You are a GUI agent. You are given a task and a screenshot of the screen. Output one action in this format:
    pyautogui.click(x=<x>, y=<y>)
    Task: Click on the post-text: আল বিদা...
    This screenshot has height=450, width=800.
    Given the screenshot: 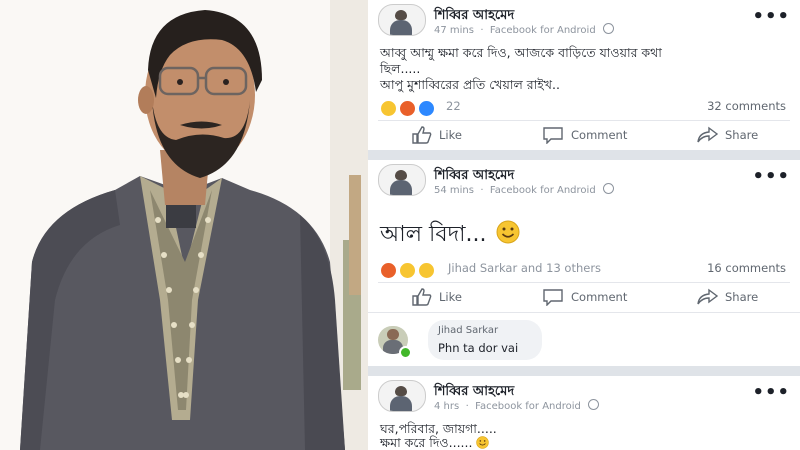 What is the action you would take?
    pyautogui.click(x=450, y=234)
    